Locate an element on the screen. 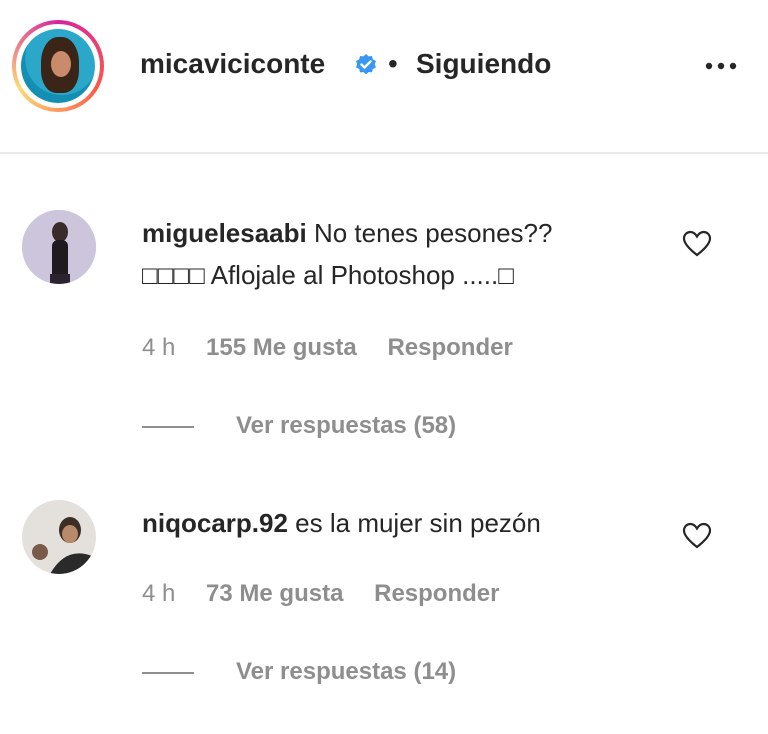 The width and height of the screenshot is (768, 734). comment-body-line1: es la mujer sin pezón is located at coordinates (418, 523).